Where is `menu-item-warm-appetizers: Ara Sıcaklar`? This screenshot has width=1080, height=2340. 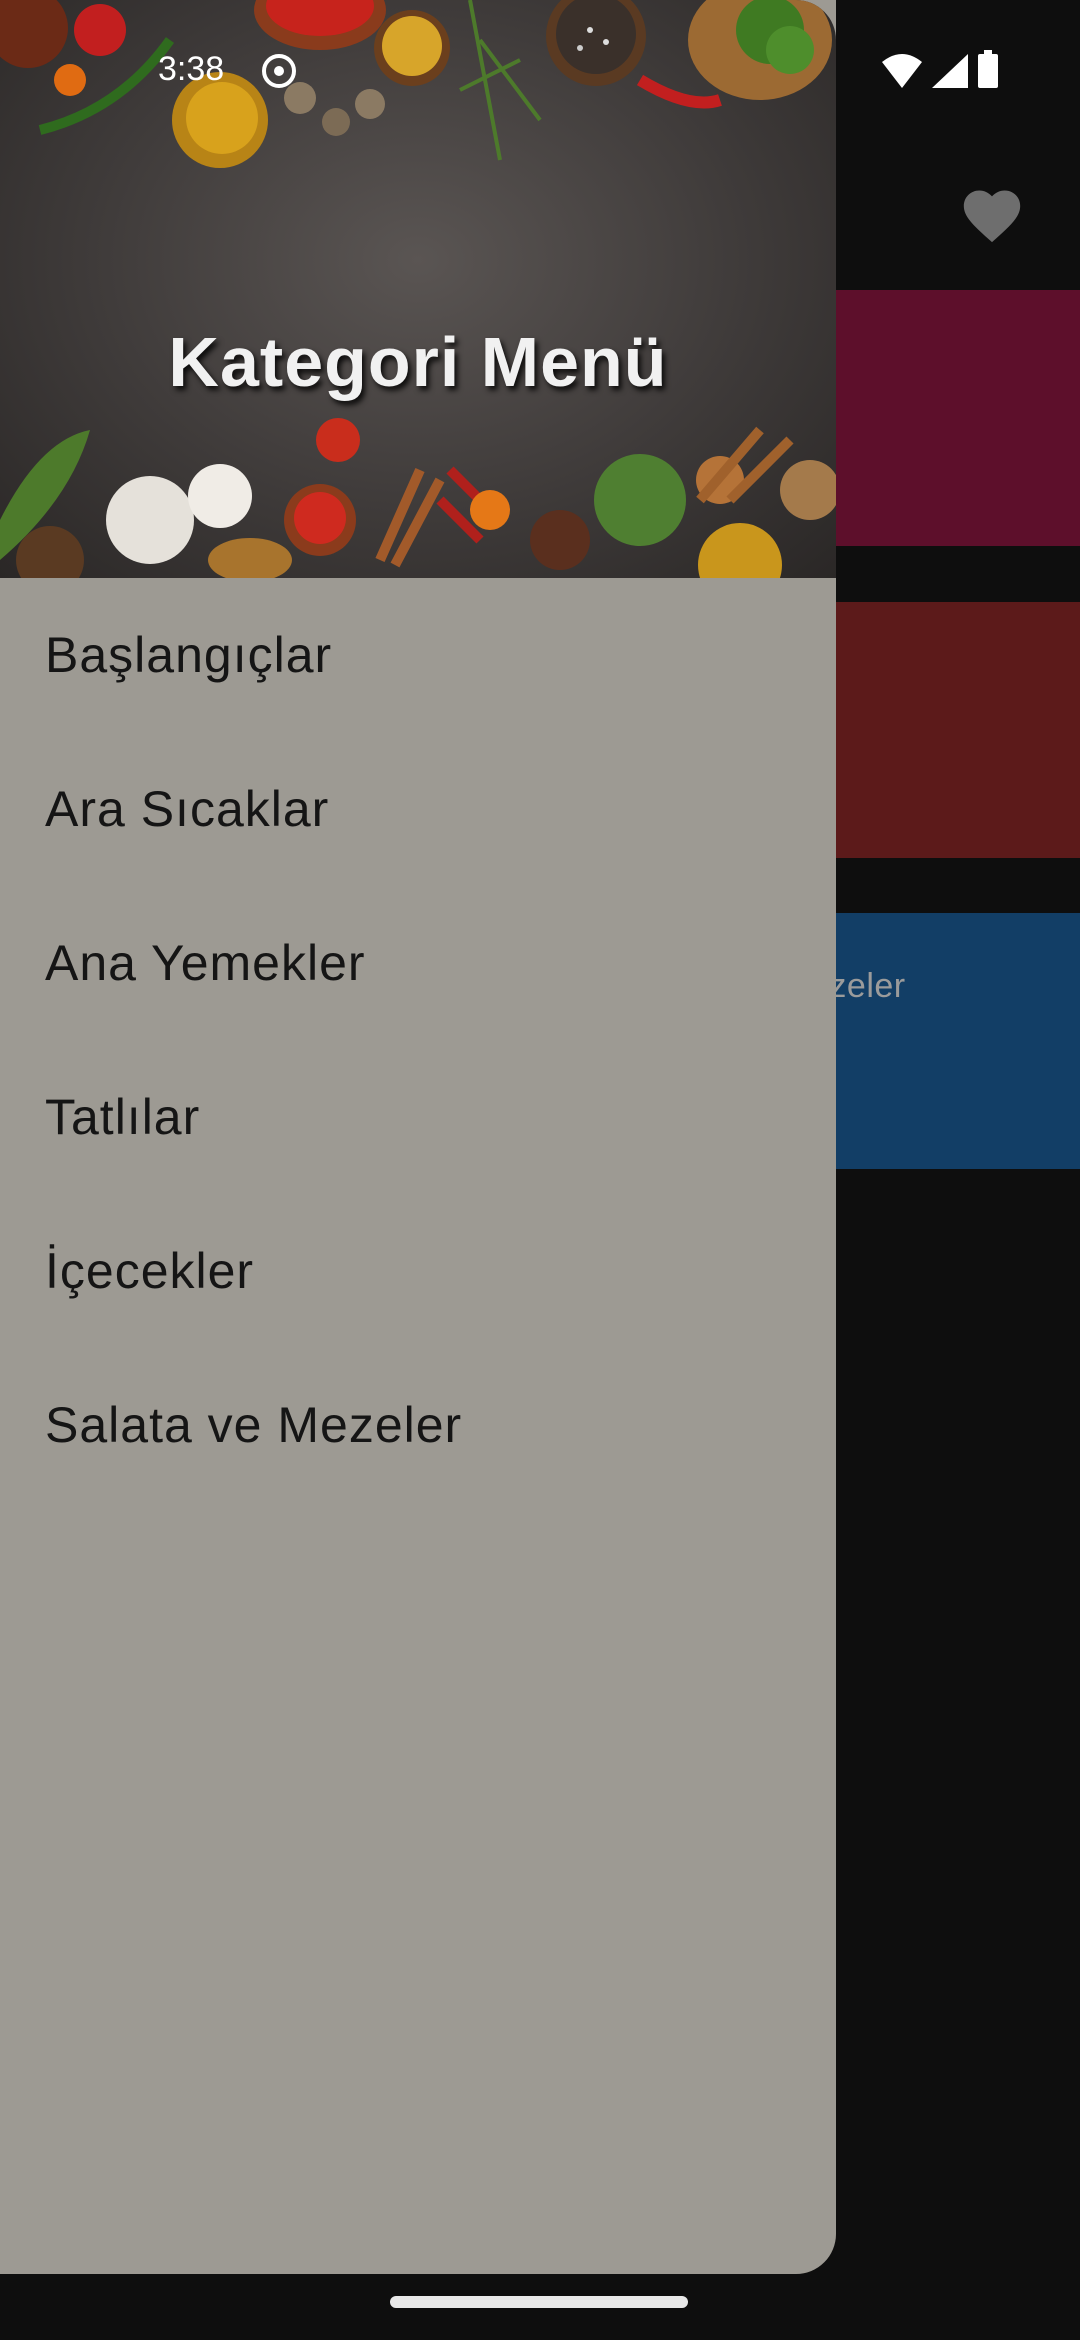
menu-item-warm-appetizers: Ara Sıcaklar is located at coordinates (418, 809).